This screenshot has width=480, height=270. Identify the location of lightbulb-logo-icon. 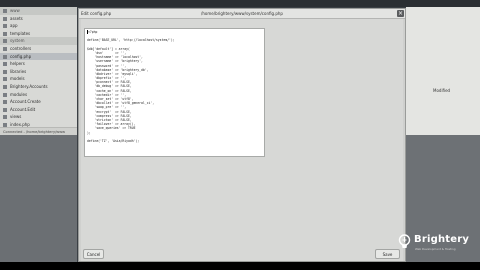
(404, 241).